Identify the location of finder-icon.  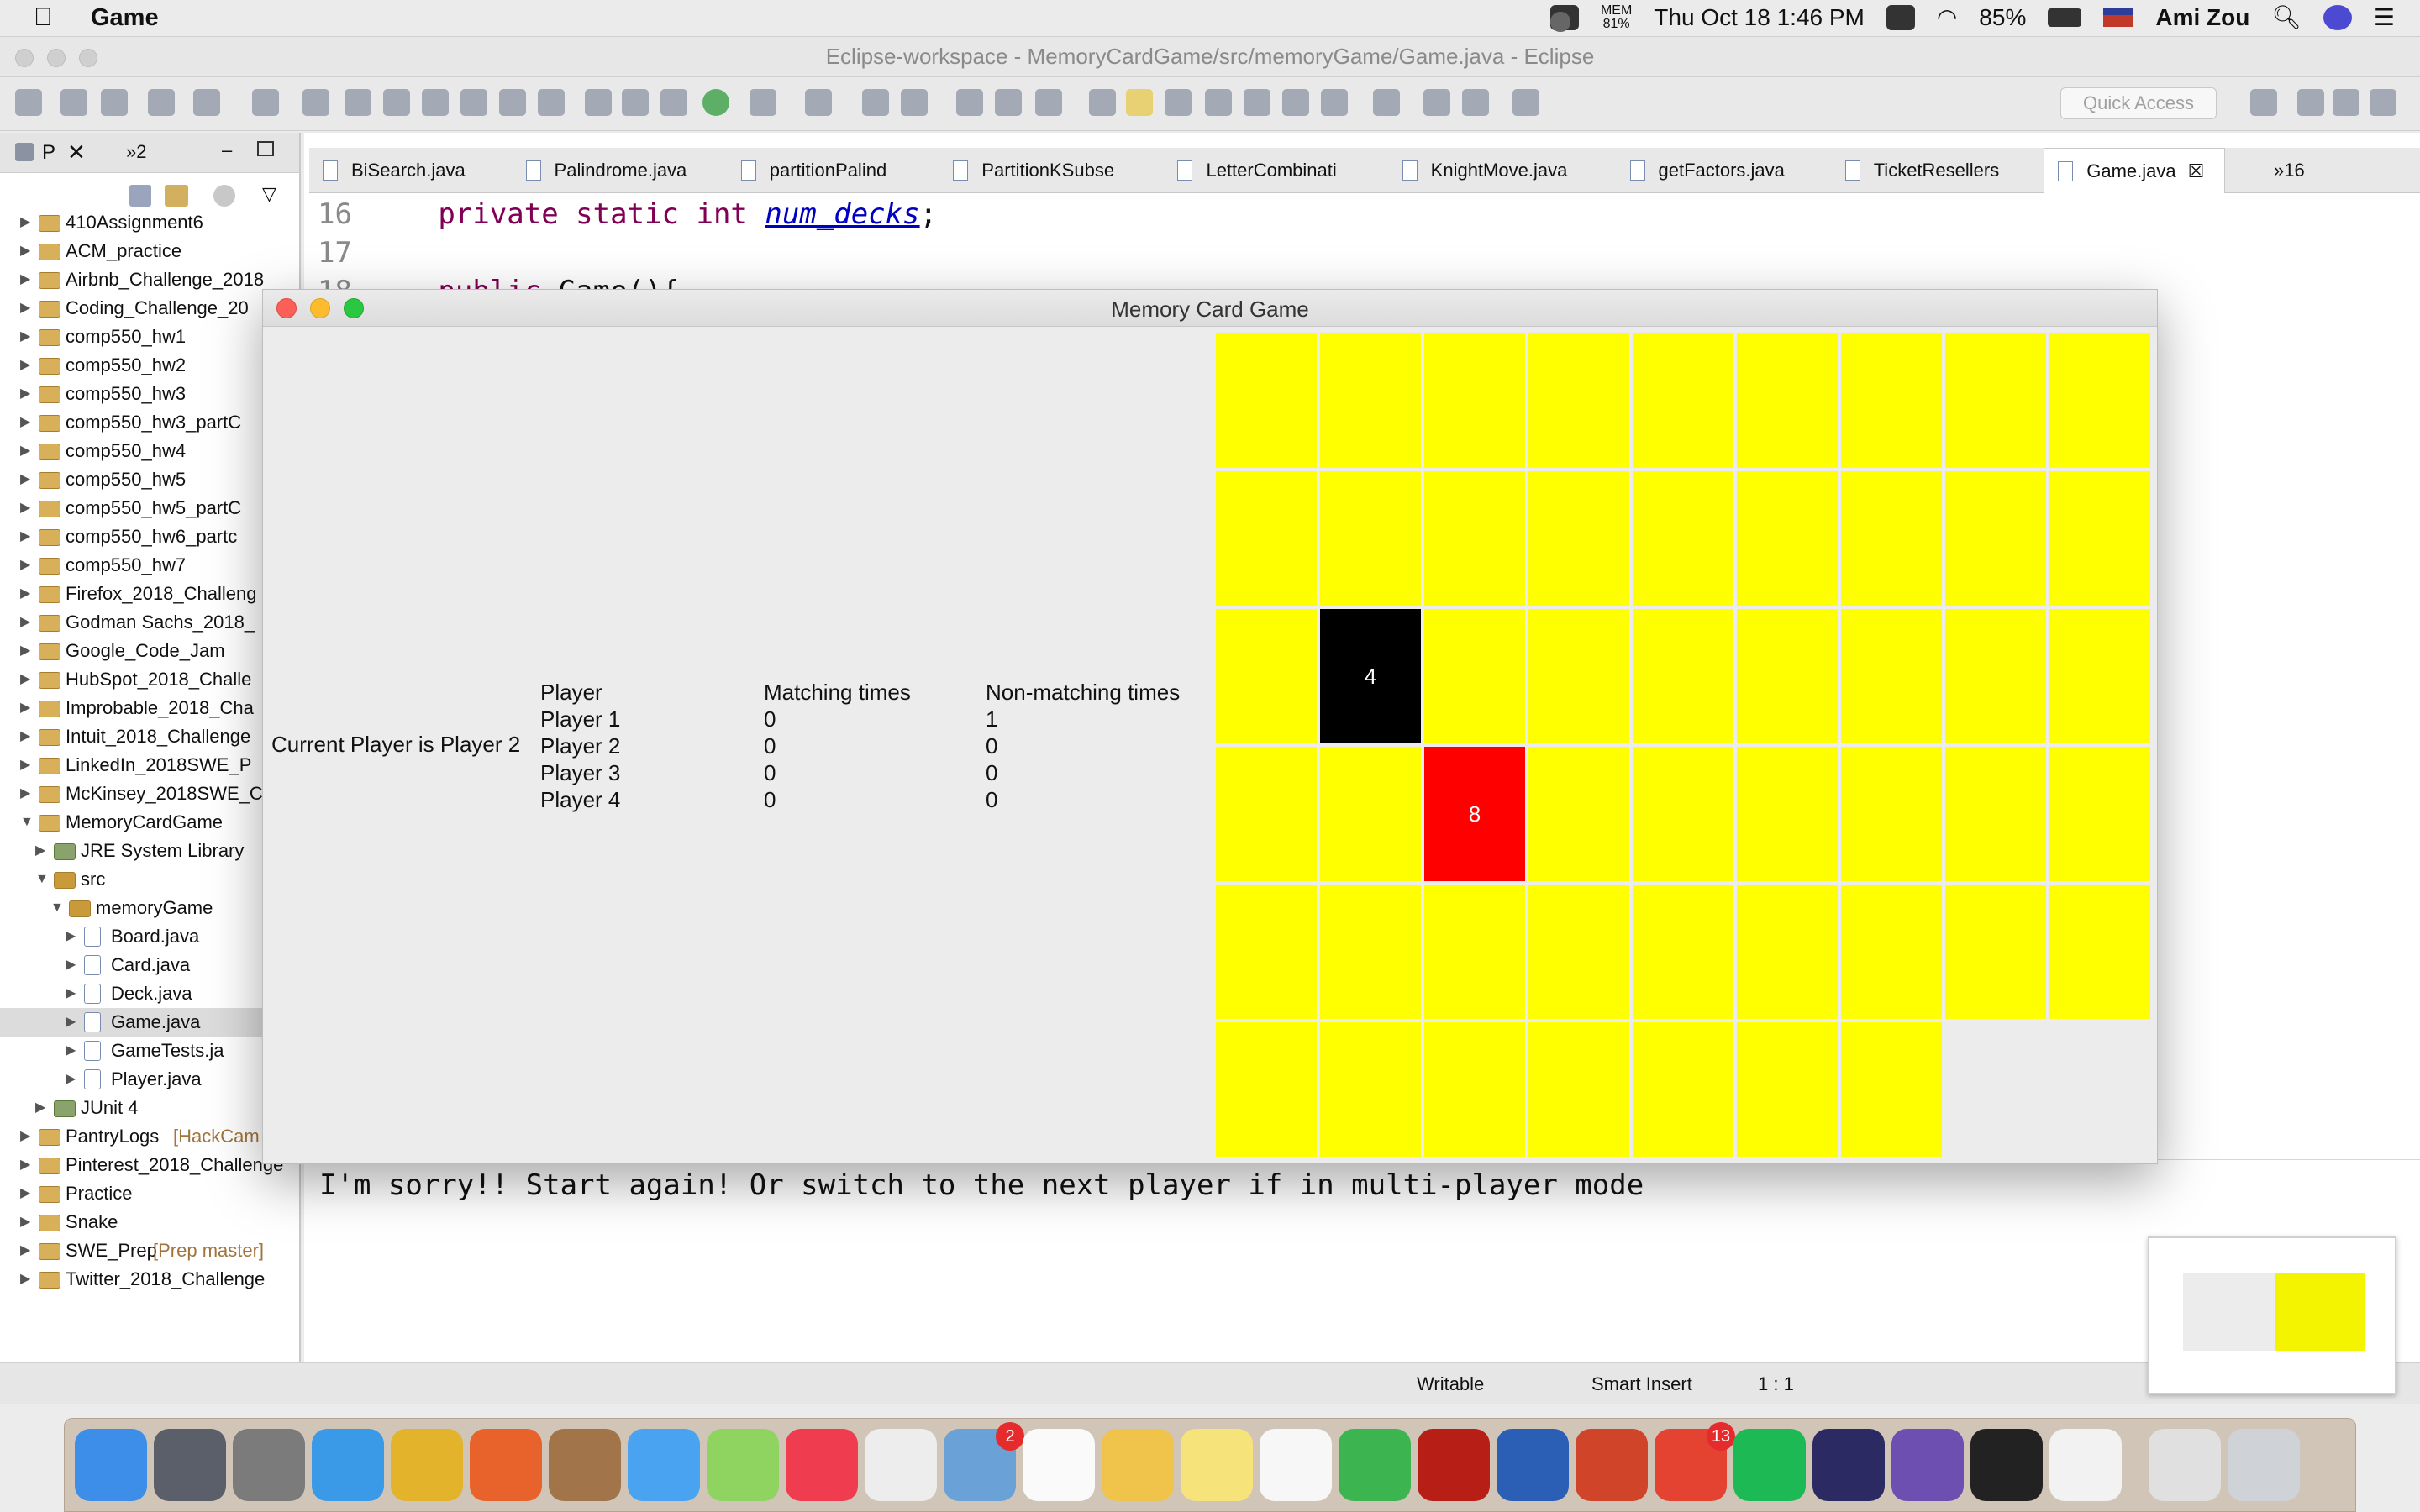
(111, 1465).